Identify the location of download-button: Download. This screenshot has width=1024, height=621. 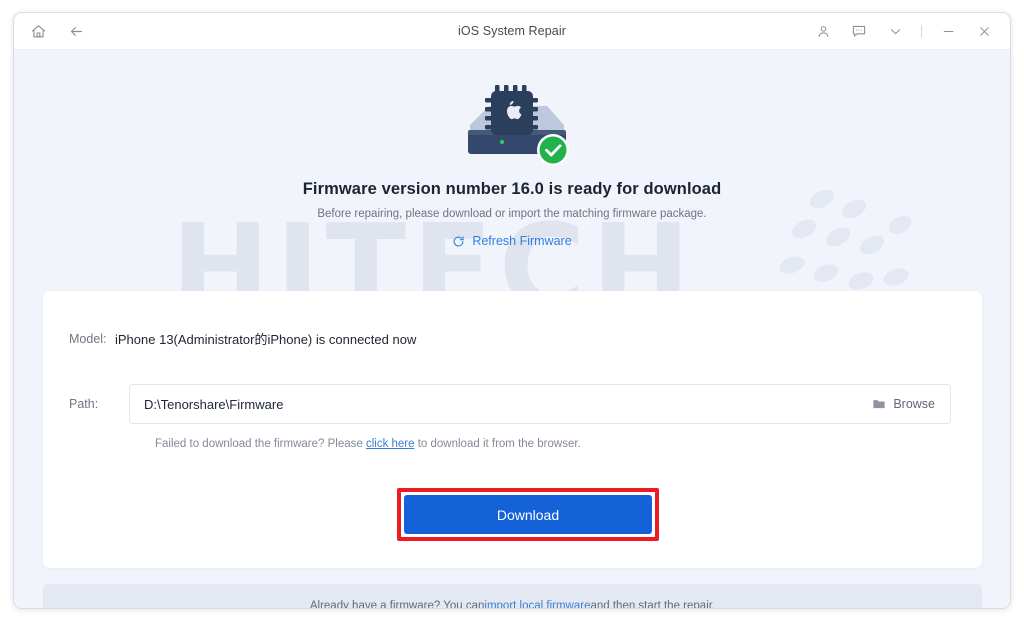
(528, 514).